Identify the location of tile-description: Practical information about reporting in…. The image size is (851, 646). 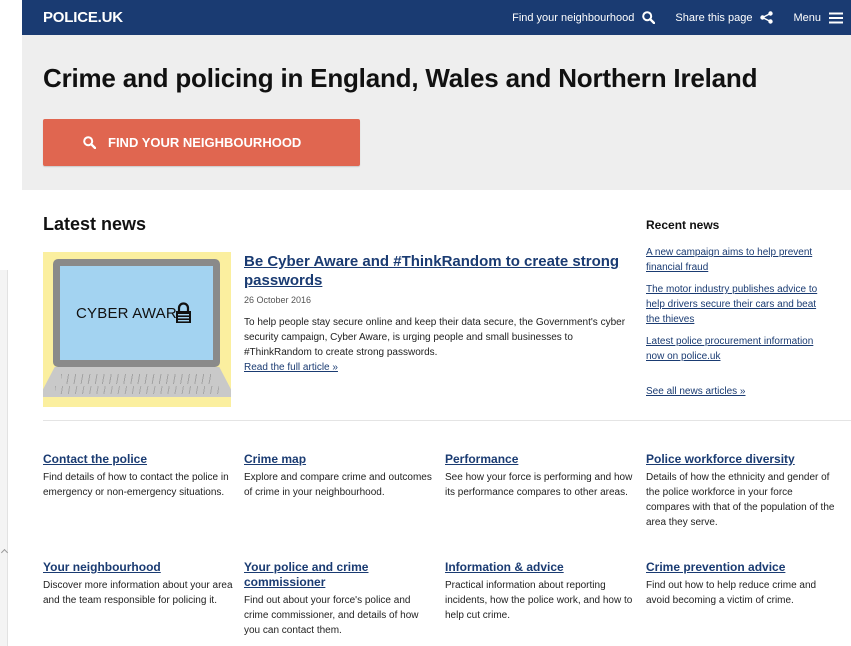
(539, 600).